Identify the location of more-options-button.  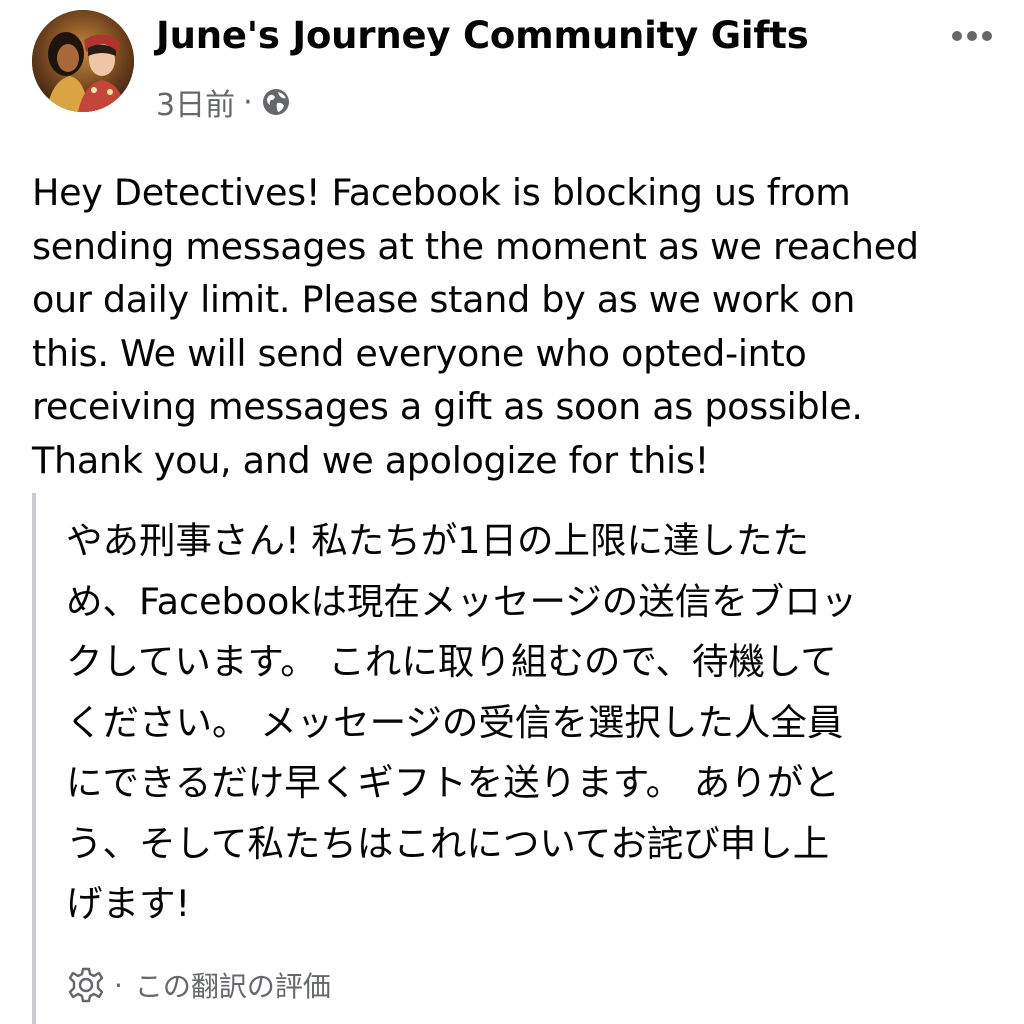
(972, 36).